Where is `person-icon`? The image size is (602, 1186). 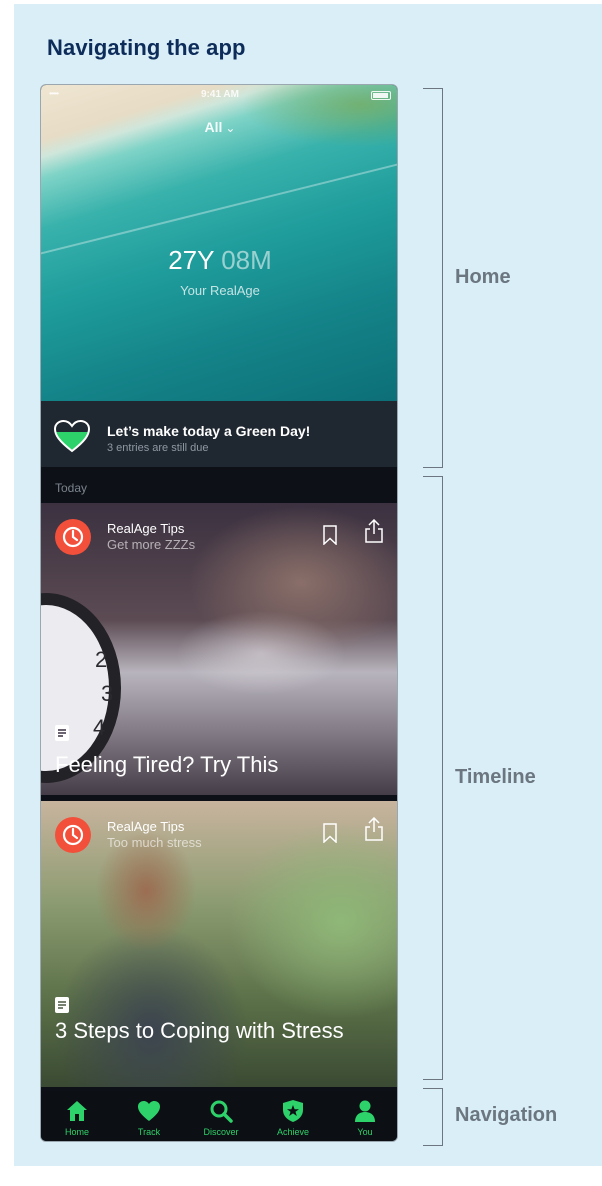 person-icon is located at coordinates (365, 1111).